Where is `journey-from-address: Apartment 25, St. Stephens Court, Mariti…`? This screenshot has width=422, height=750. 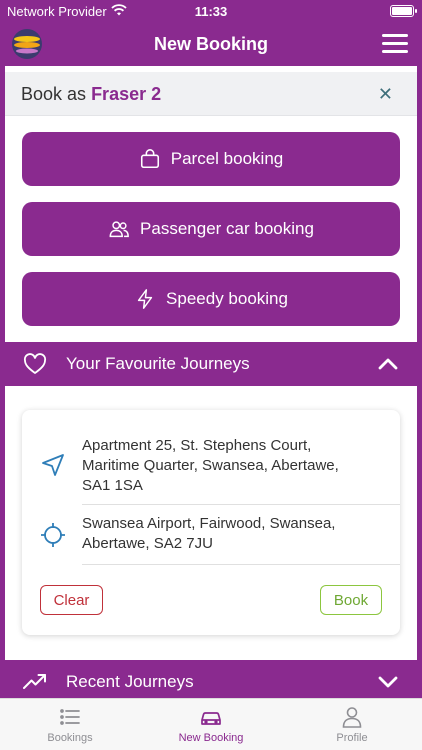 journey-from-address: Apartment 25, St. Stephens Court, Mariti… is located at coordinates (232, 466).